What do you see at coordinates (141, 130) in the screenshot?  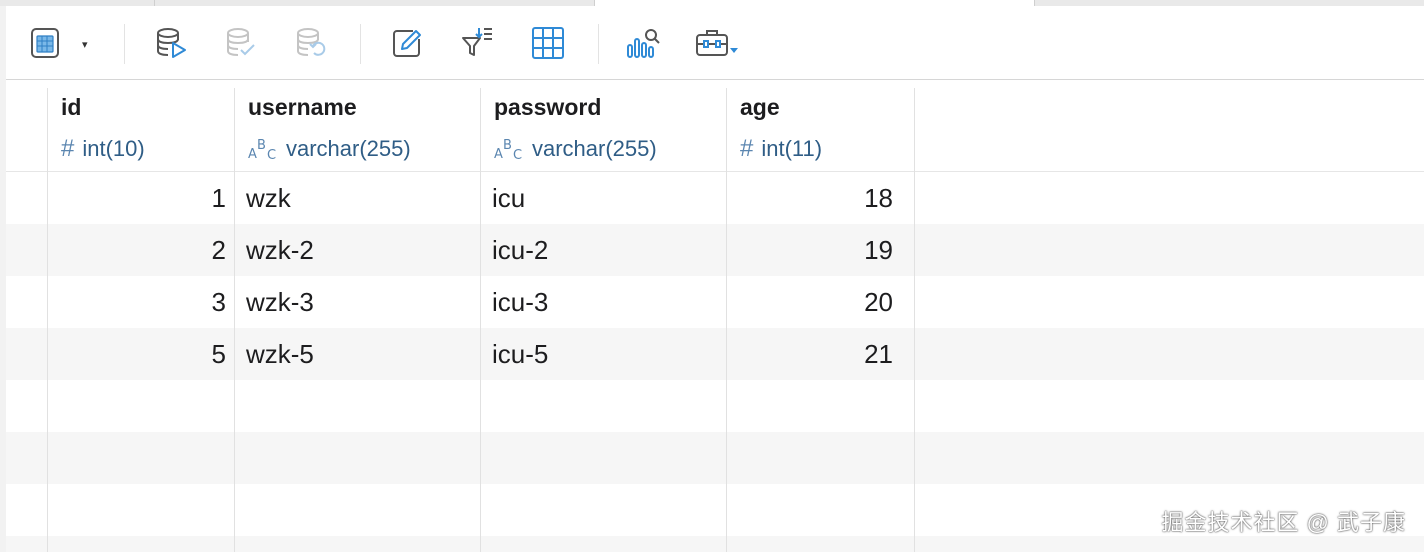 I see `column-header-id: id # int(10)` at bounding box center [141, 130].